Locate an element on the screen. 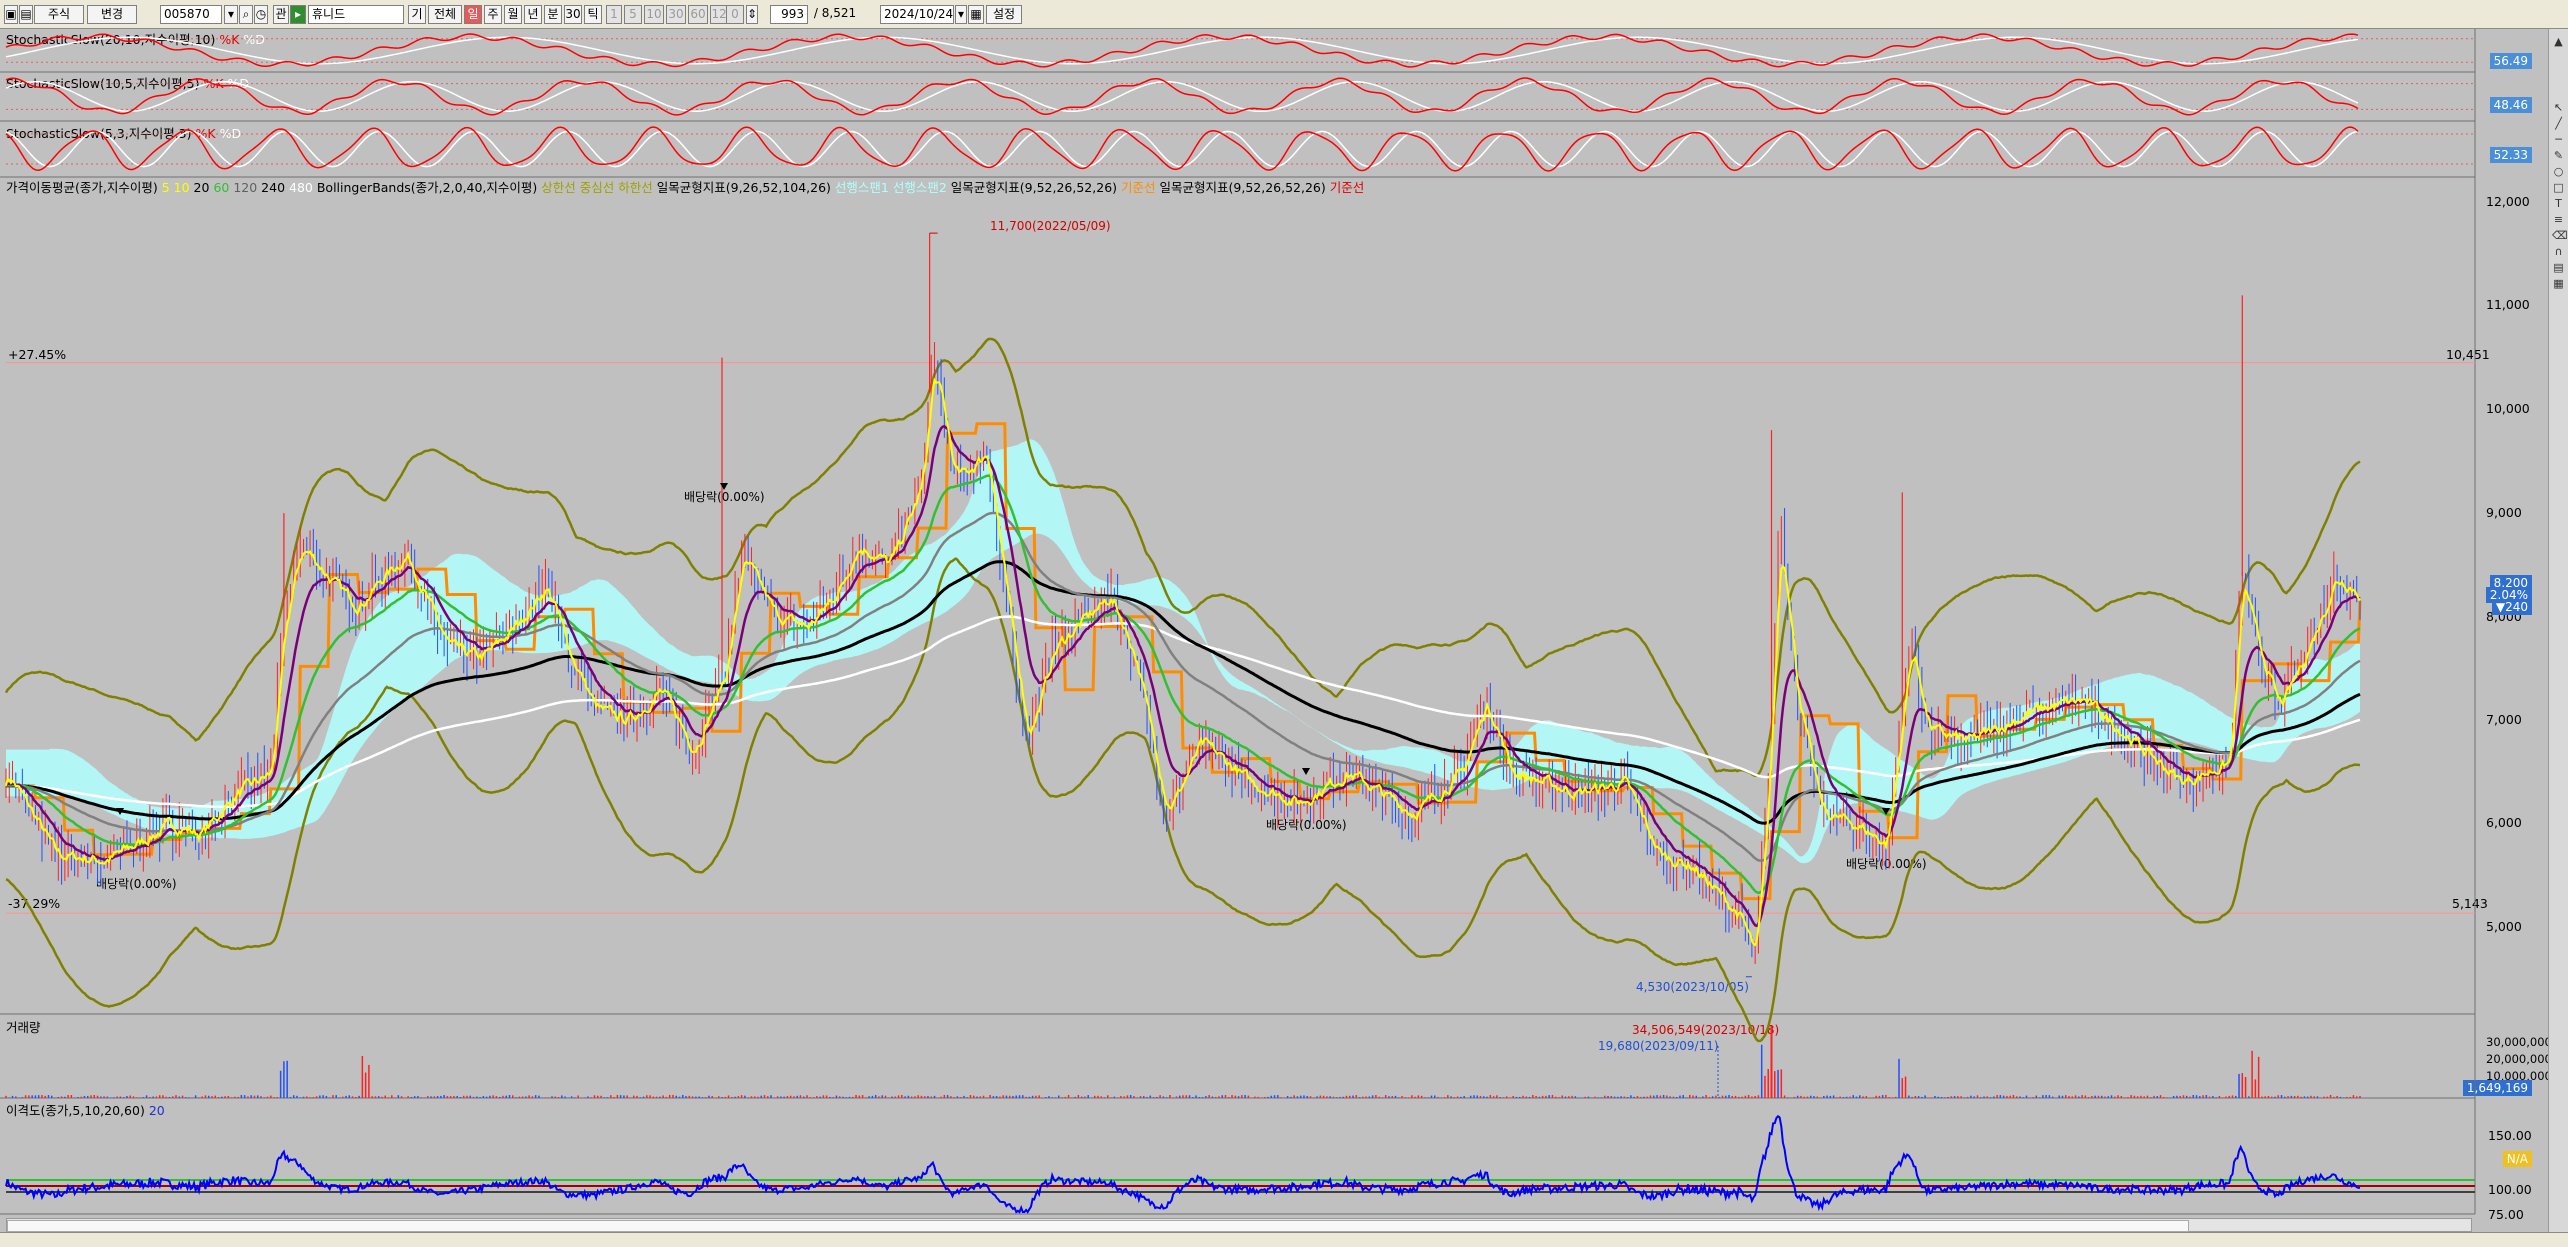 The width and height of the screenshot is (2568, 1247). high-annotation: 11,700(2022/05/09) is located at coordinates (1050, 226).